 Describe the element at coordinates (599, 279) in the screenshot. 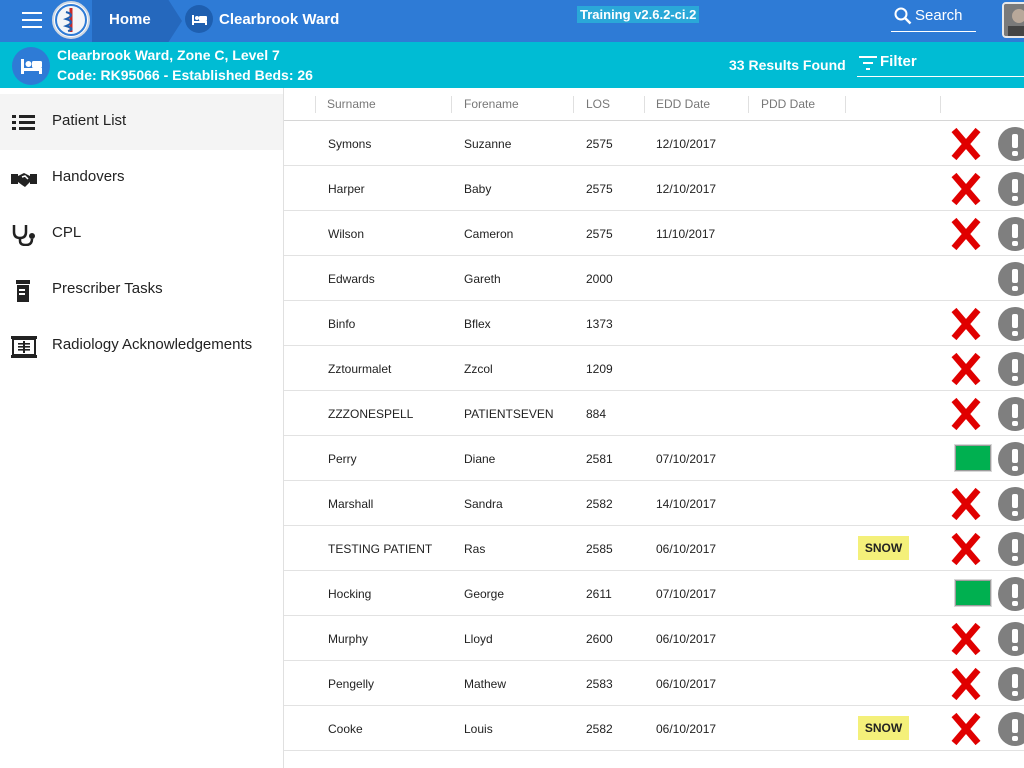

I see `cell-los: 2000` at that location.